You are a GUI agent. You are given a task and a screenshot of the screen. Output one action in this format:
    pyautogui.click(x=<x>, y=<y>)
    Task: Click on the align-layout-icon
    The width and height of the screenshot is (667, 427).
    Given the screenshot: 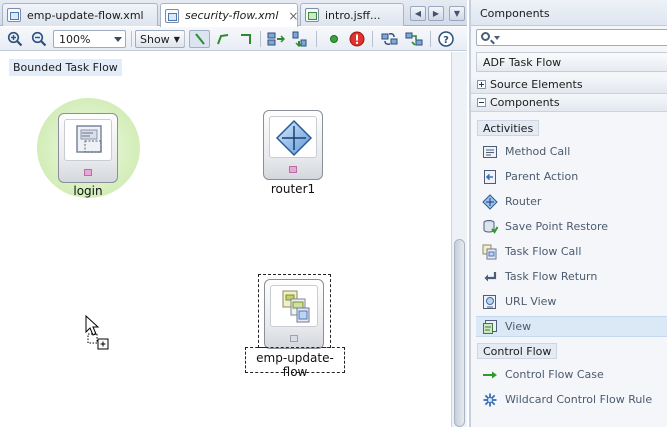 What is the action you would take?
    pyautogui.click(x=276, y=39)
    